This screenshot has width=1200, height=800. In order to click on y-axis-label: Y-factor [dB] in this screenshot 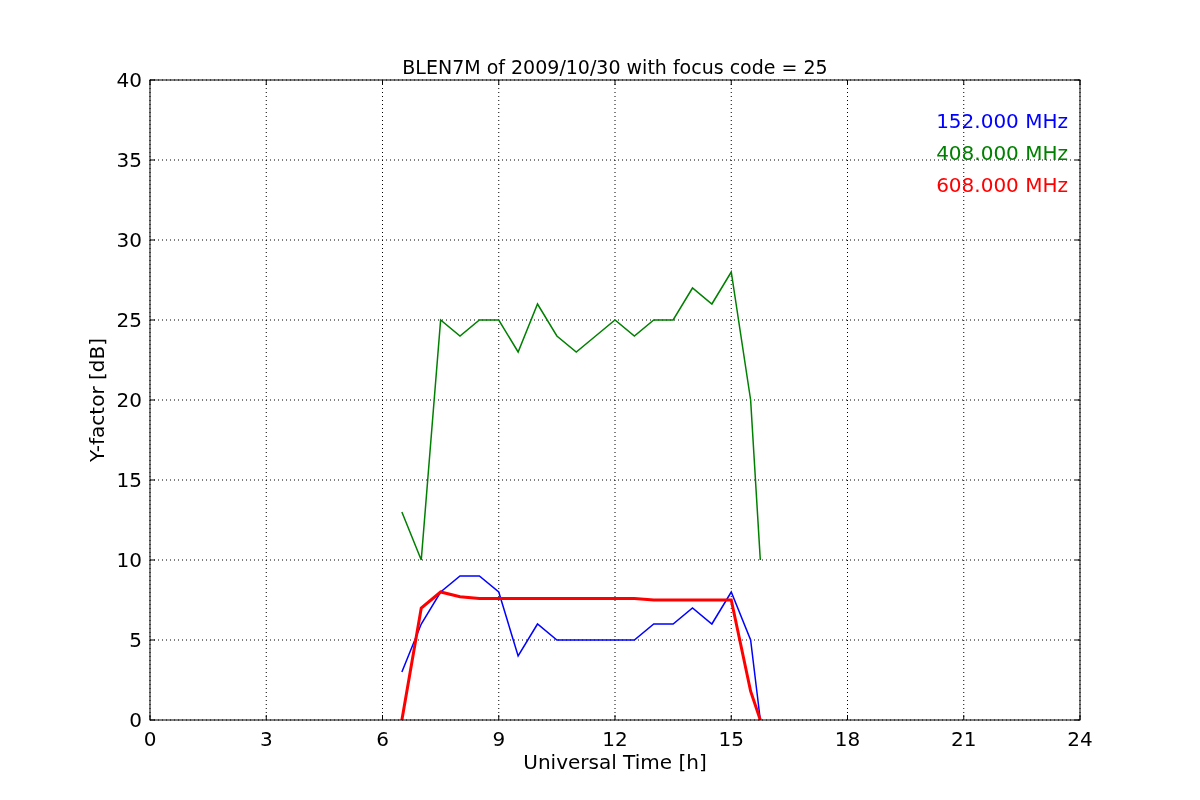, I will do `click(97, 400)`.